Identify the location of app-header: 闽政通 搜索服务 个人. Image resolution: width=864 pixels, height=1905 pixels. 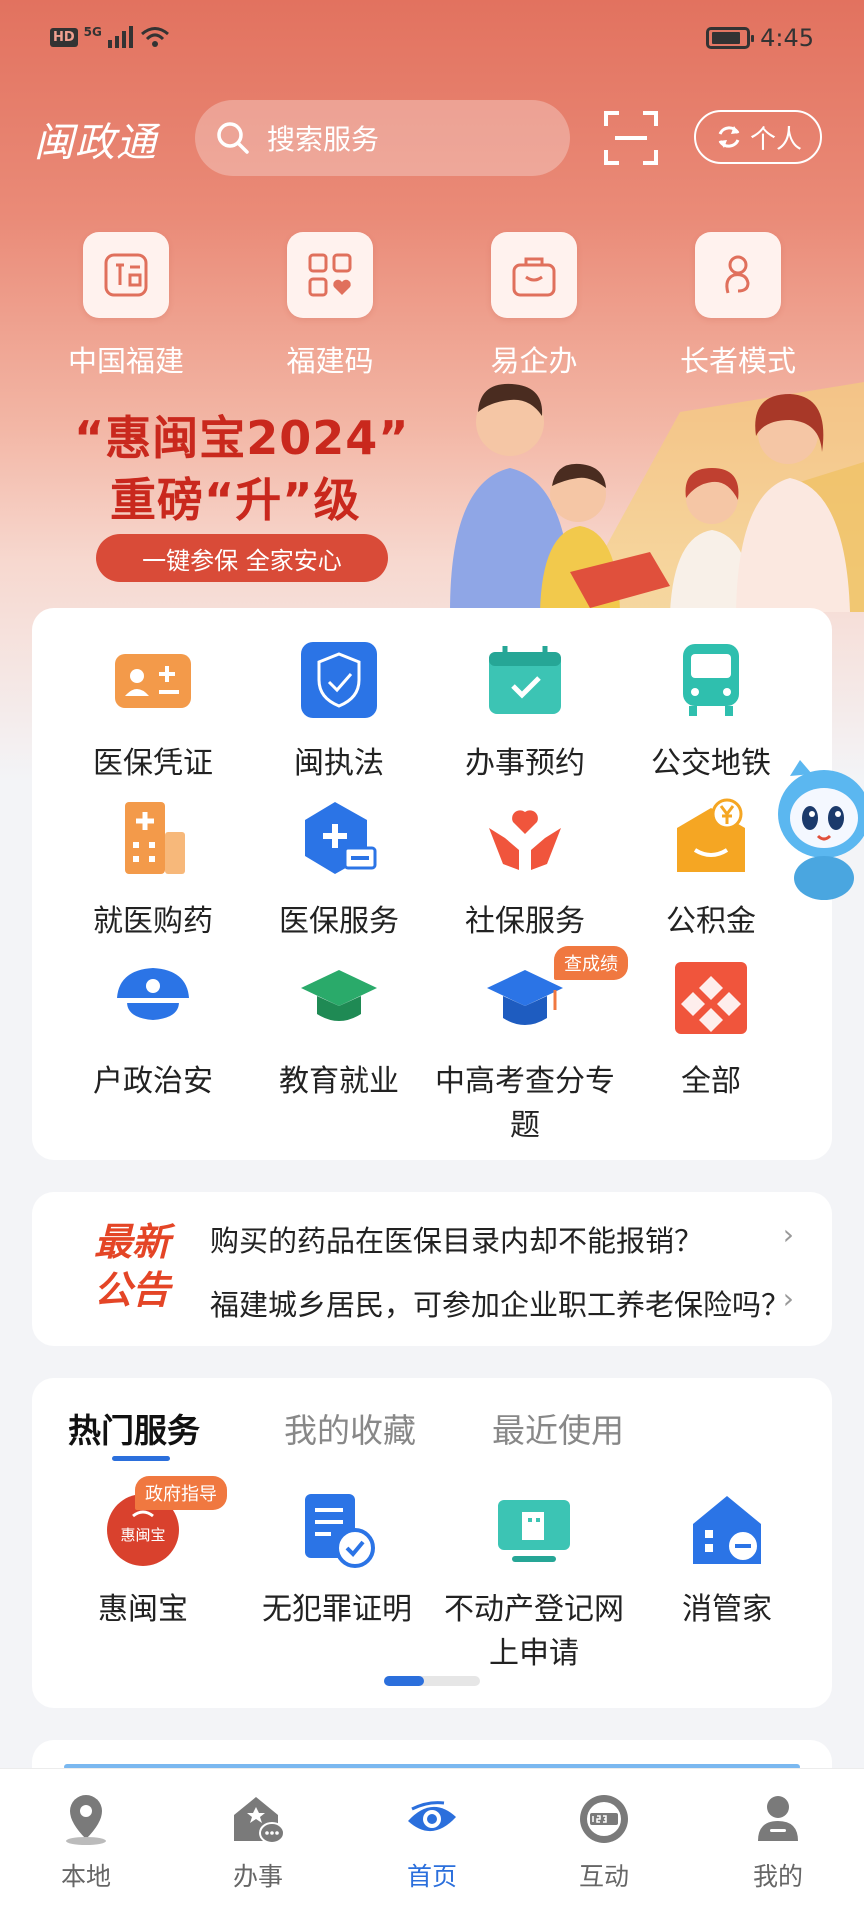
(432, 138).